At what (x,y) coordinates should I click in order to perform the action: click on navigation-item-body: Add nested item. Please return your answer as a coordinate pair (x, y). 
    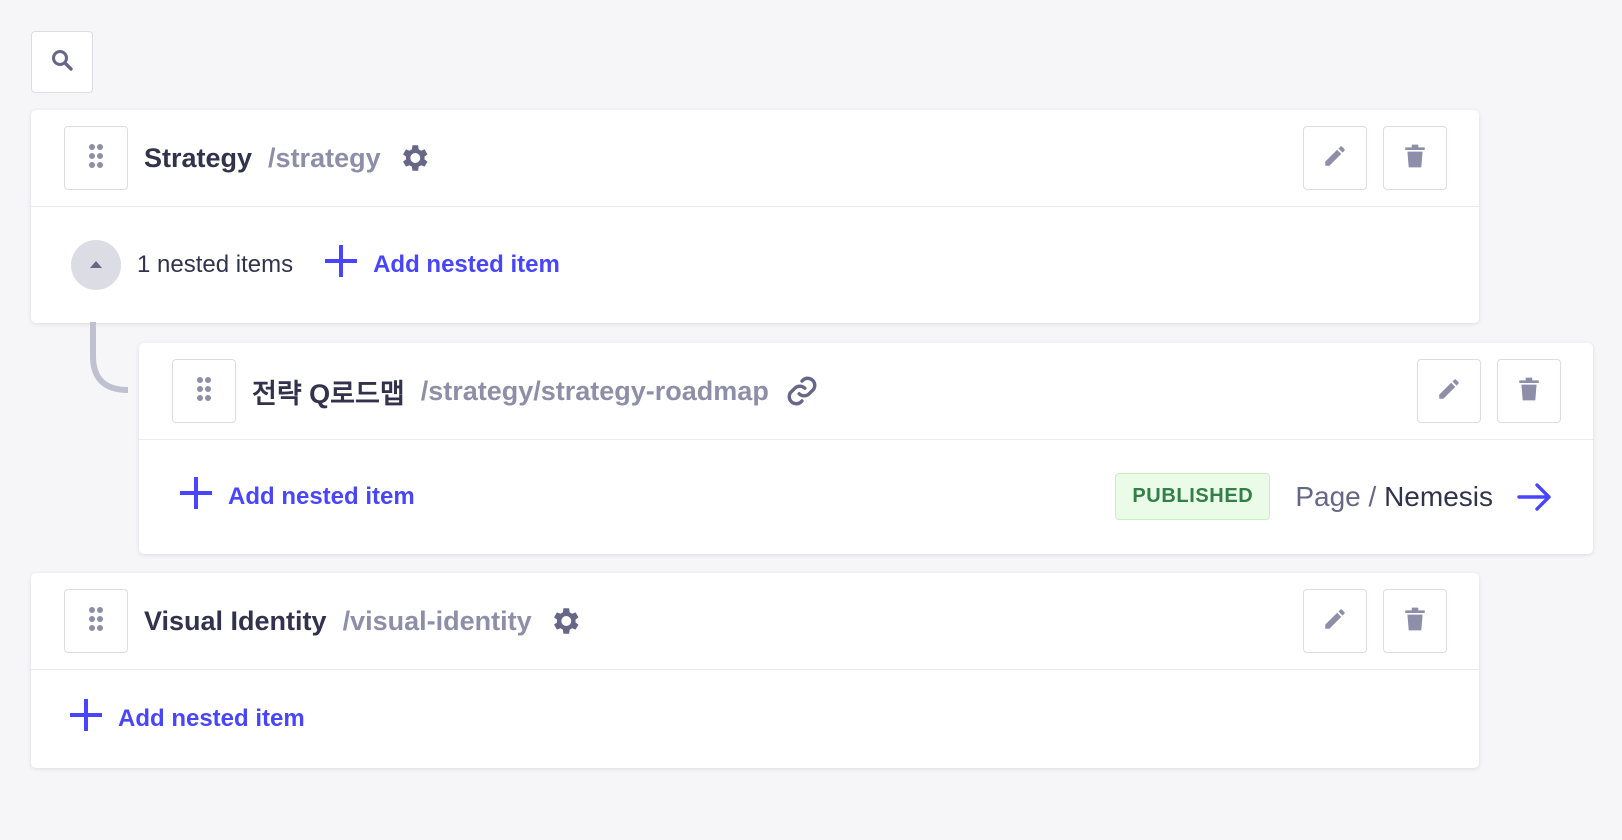
    Looking at the image, I should click on (755, 718).